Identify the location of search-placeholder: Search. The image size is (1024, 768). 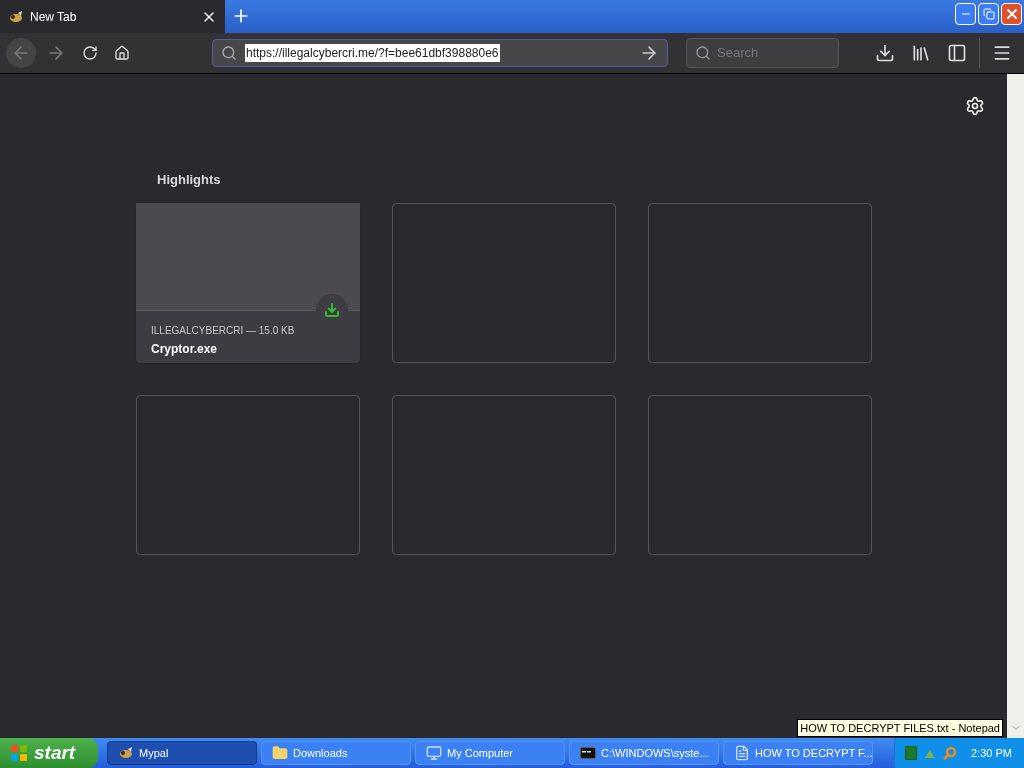
(738, 53).